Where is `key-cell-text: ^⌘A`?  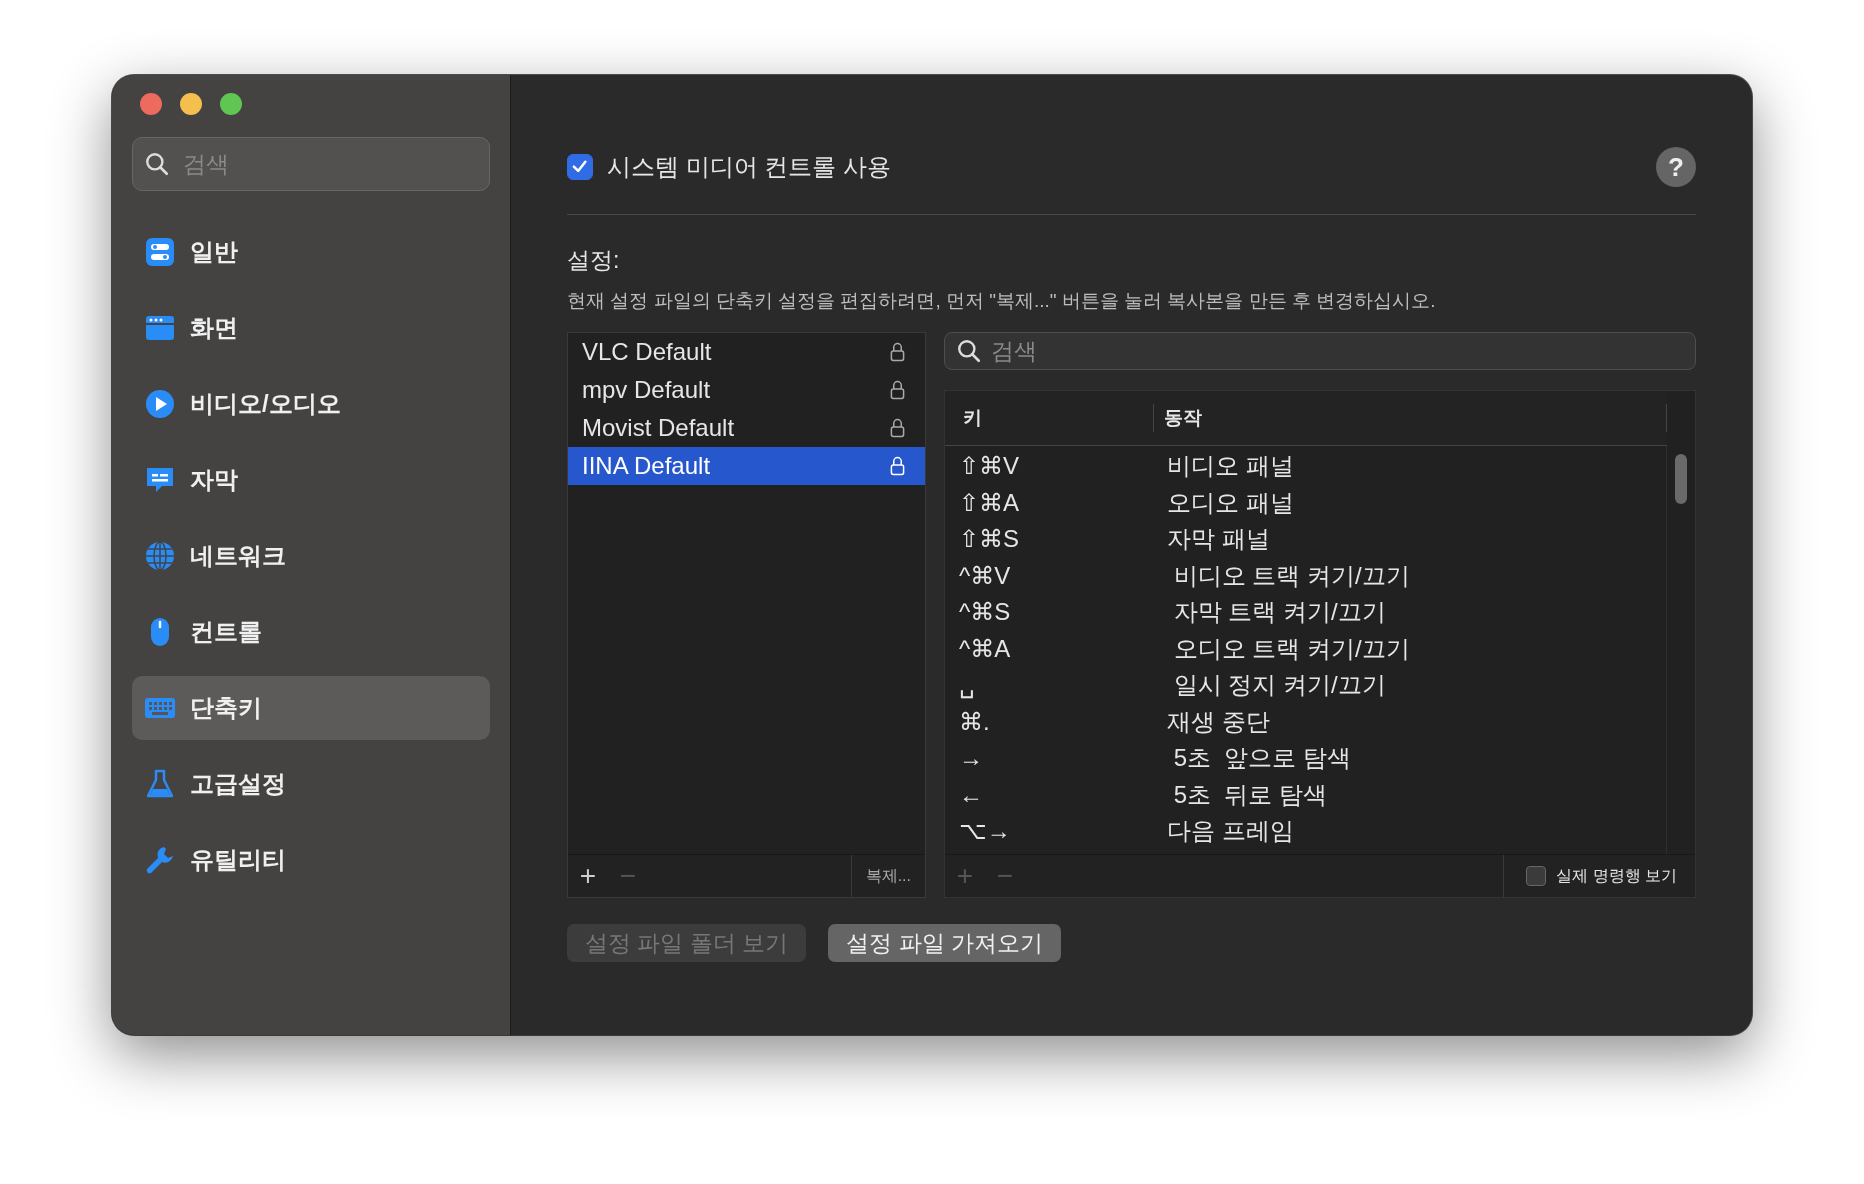
key-cell-text: ^⌘A is located at coordinates (985, 648).